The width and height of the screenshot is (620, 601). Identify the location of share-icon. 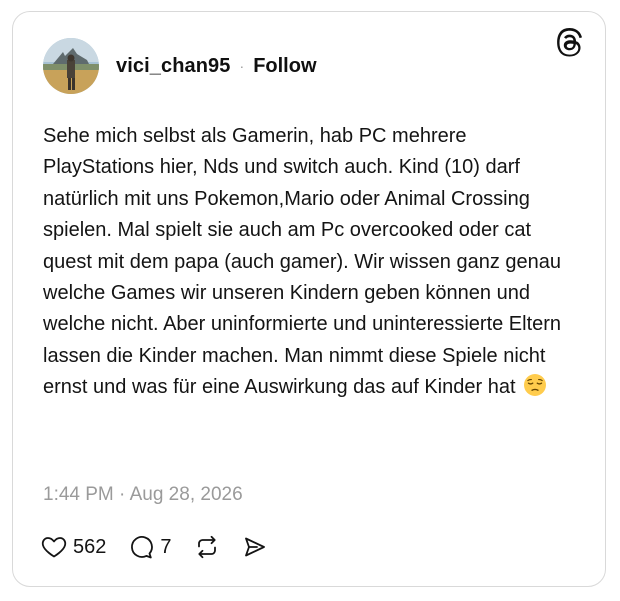
(255, 547).